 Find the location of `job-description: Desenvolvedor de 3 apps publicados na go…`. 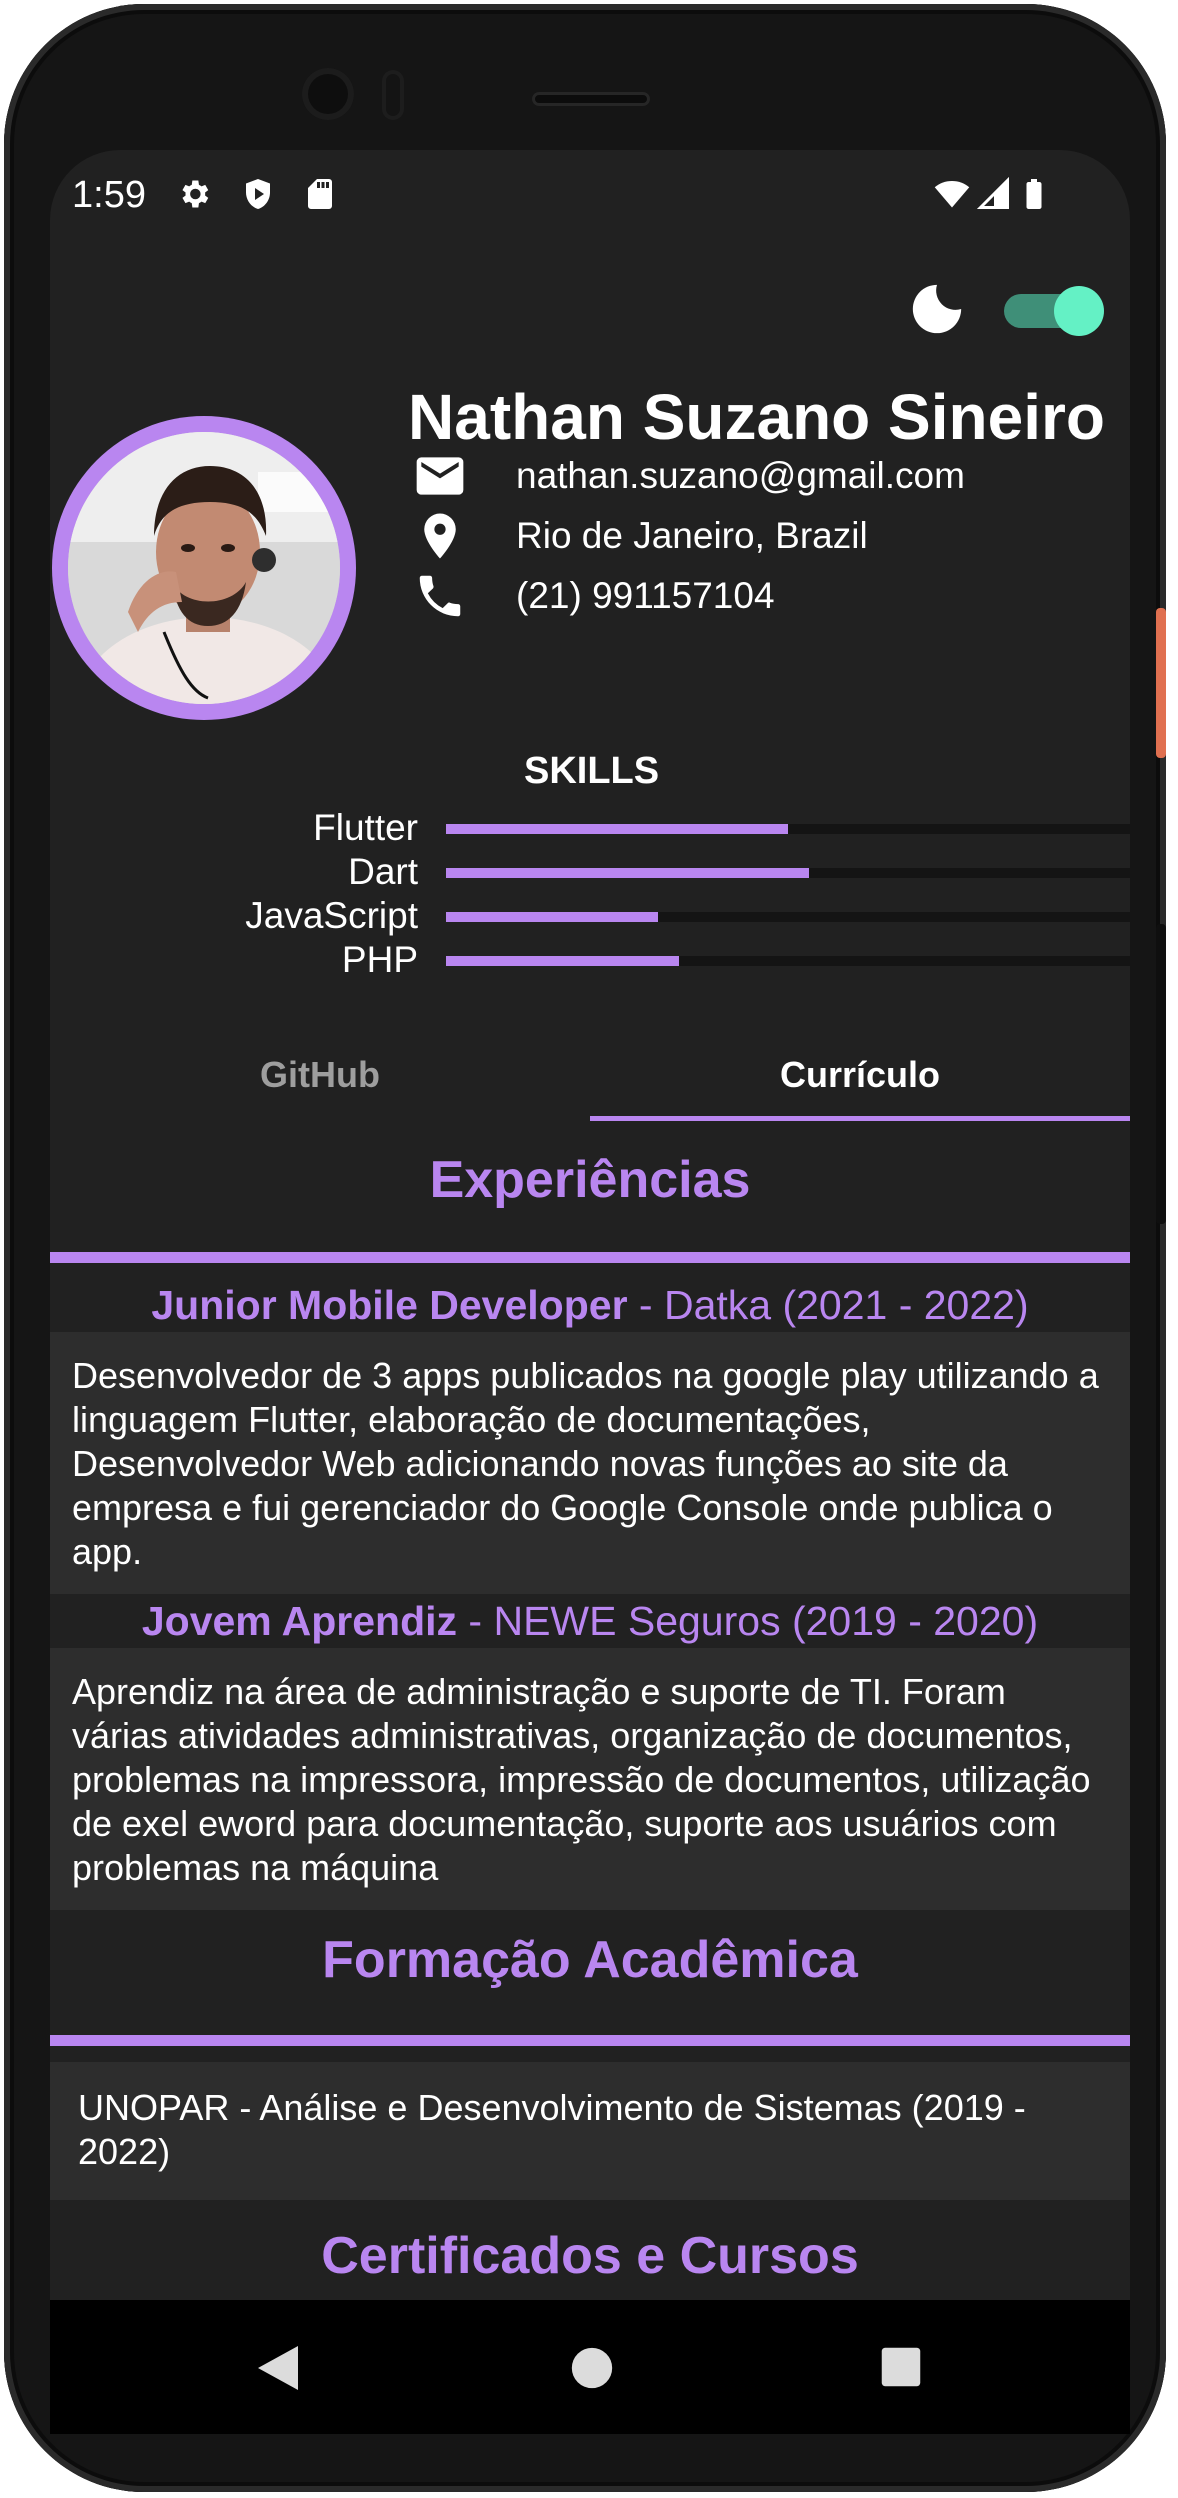

job-description: Desenvolvedor de 3 apps publicados na go… is located at coordinates (585, 1463).